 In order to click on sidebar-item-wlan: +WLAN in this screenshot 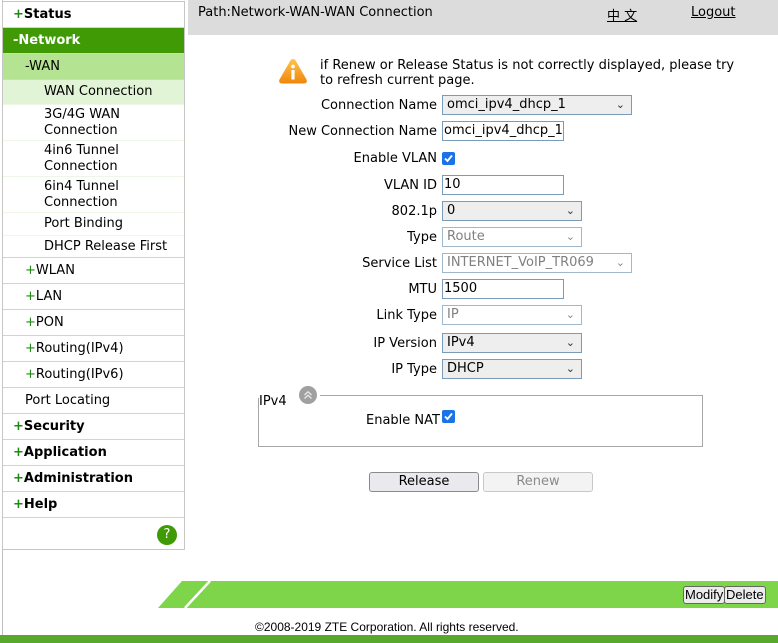, I will do `click(93, 271)`.